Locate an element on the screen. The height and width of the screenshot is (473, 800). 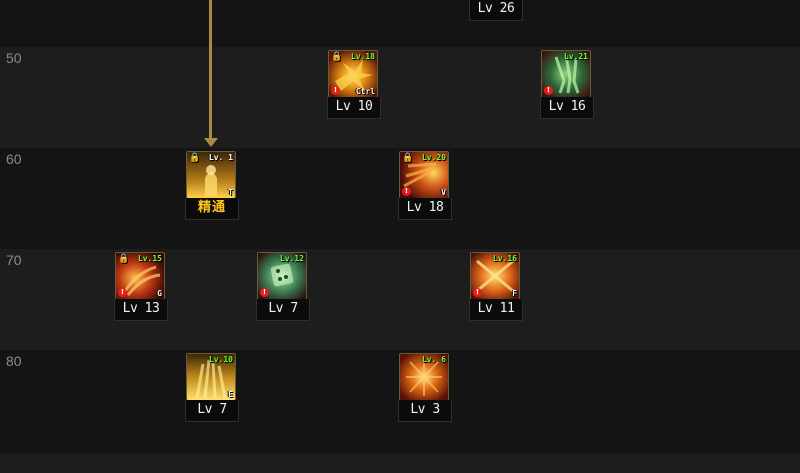
skill-slot: Lv.12 ! Lv 7 is located at coordinates (283, 287).